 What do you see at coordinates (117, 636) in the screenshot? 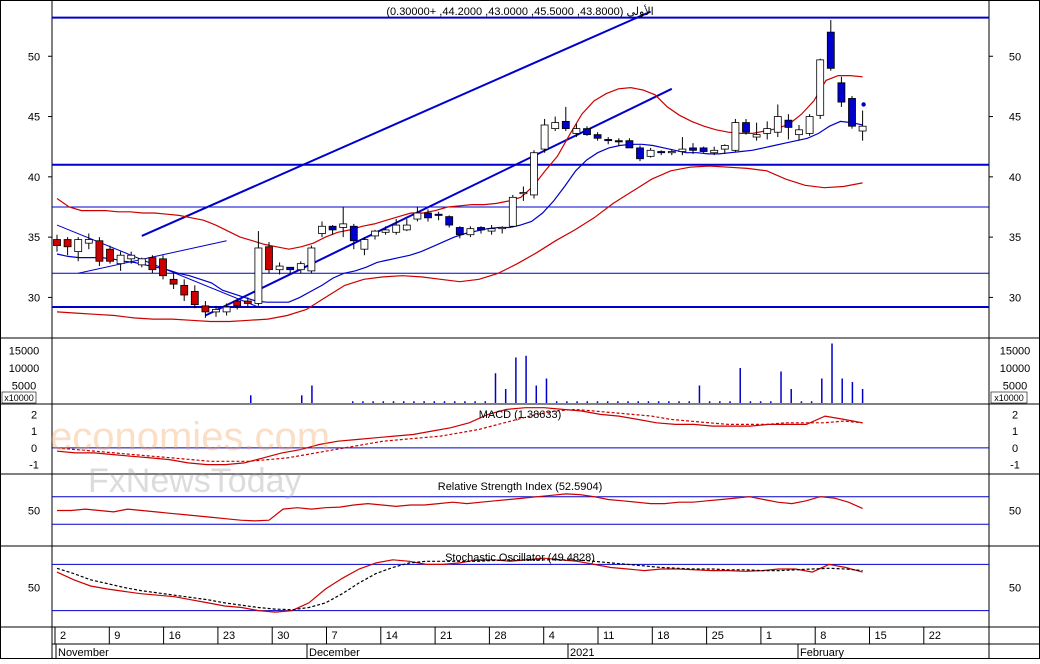
I see `x-tick-label: 9` at bounding box center [117, 636].